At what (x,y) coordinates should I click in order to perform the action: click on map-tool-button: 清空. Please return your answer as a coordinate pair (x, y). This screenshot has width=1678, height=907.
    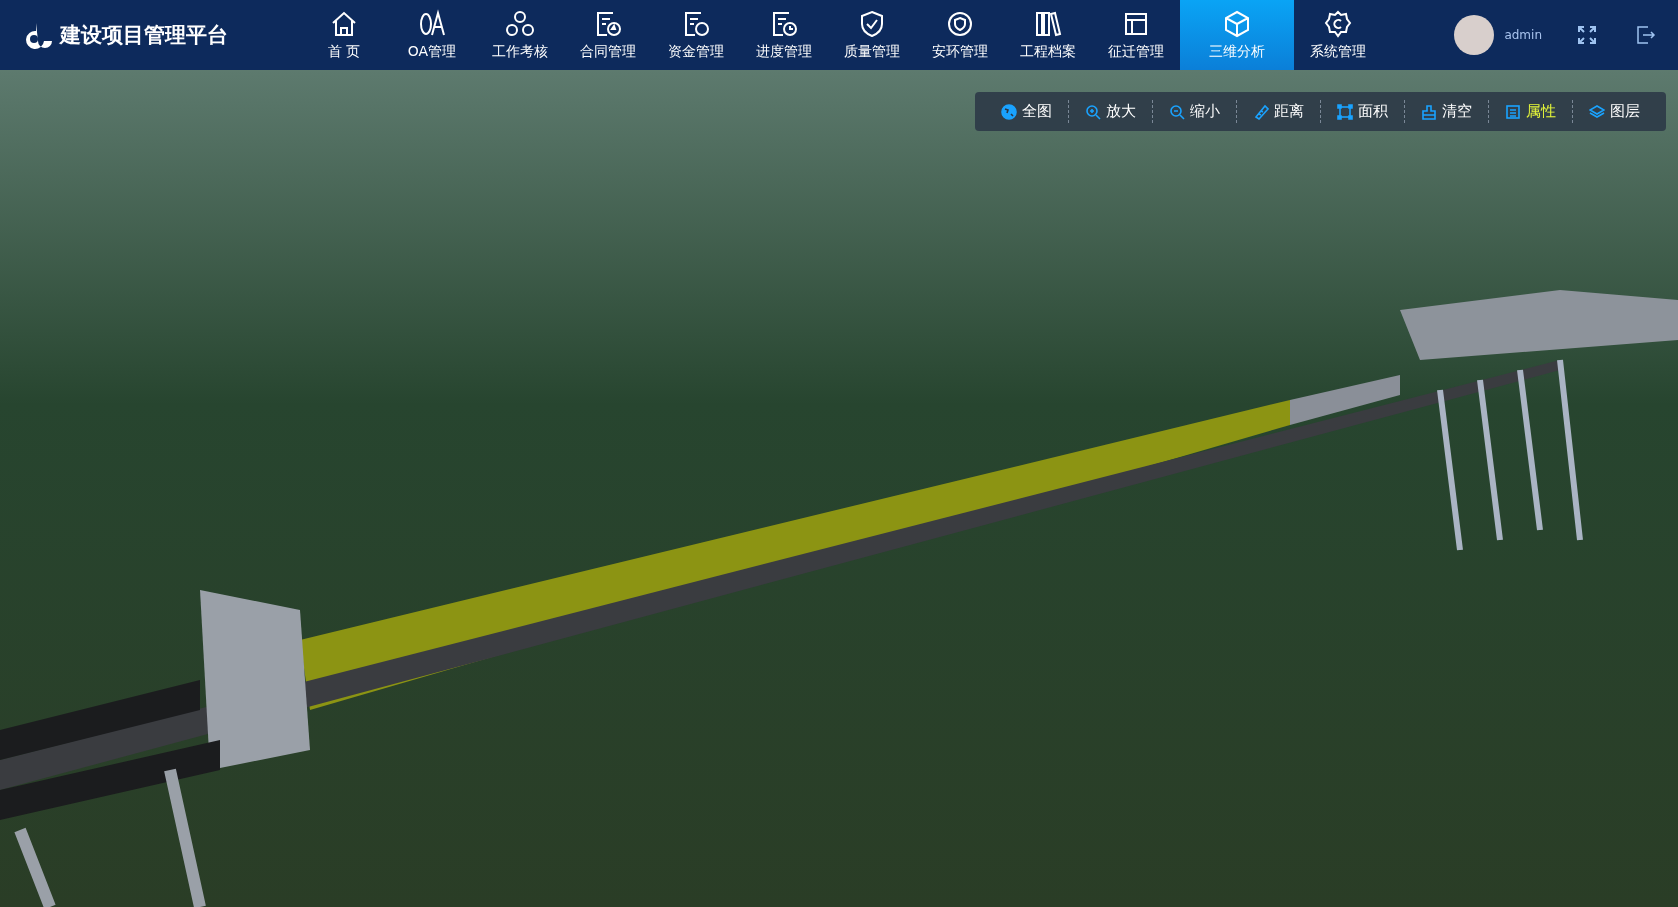
    Looking at the image, I should click on (1447, 111).